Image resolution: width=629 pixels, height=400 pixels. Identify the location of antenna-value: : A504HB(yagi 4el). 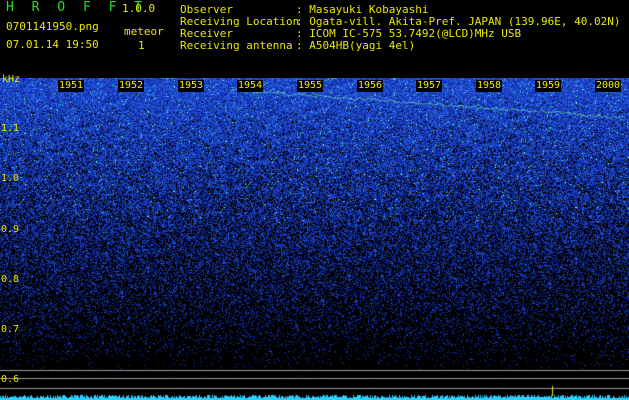
(356, 45).